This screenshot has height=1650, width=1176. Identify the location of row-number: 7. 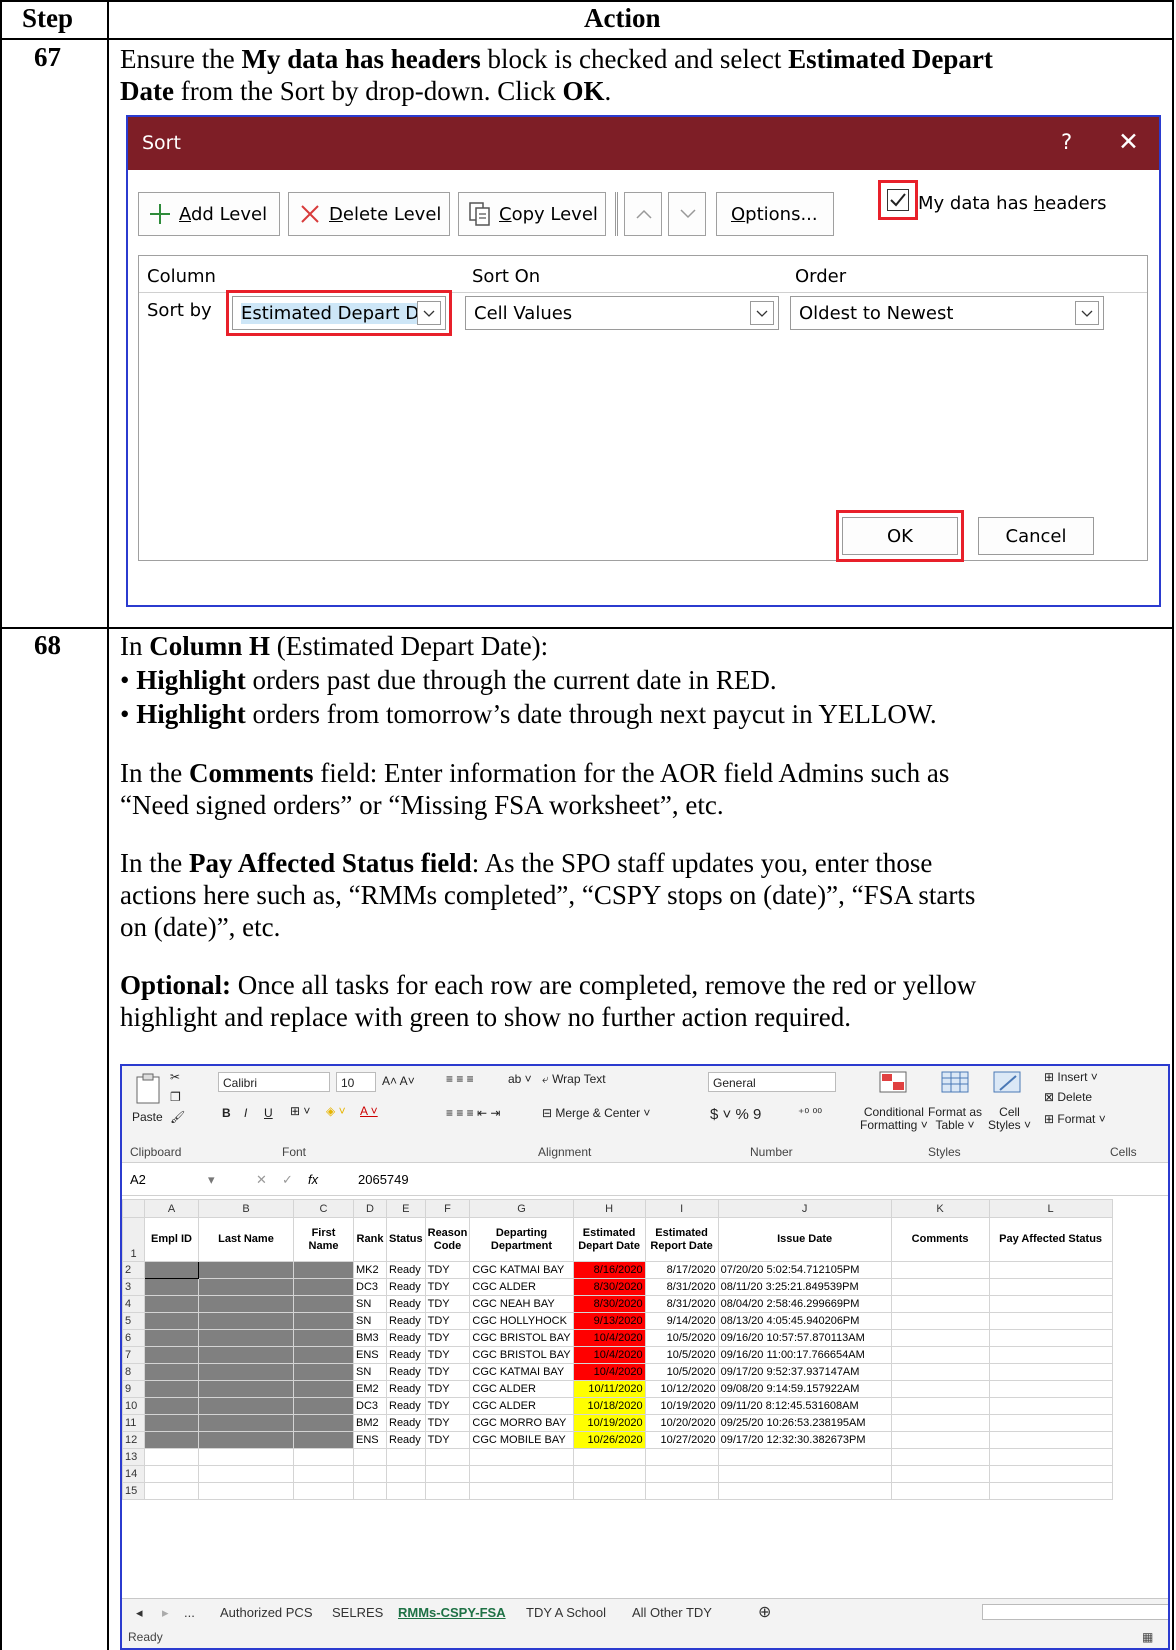
(133, 1355).